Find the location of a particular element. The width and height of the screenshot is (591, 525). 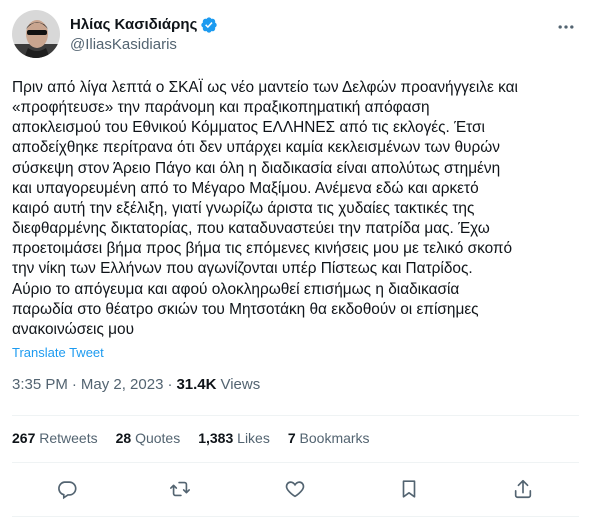

retweet-icon is located at coordinates (180, 489).